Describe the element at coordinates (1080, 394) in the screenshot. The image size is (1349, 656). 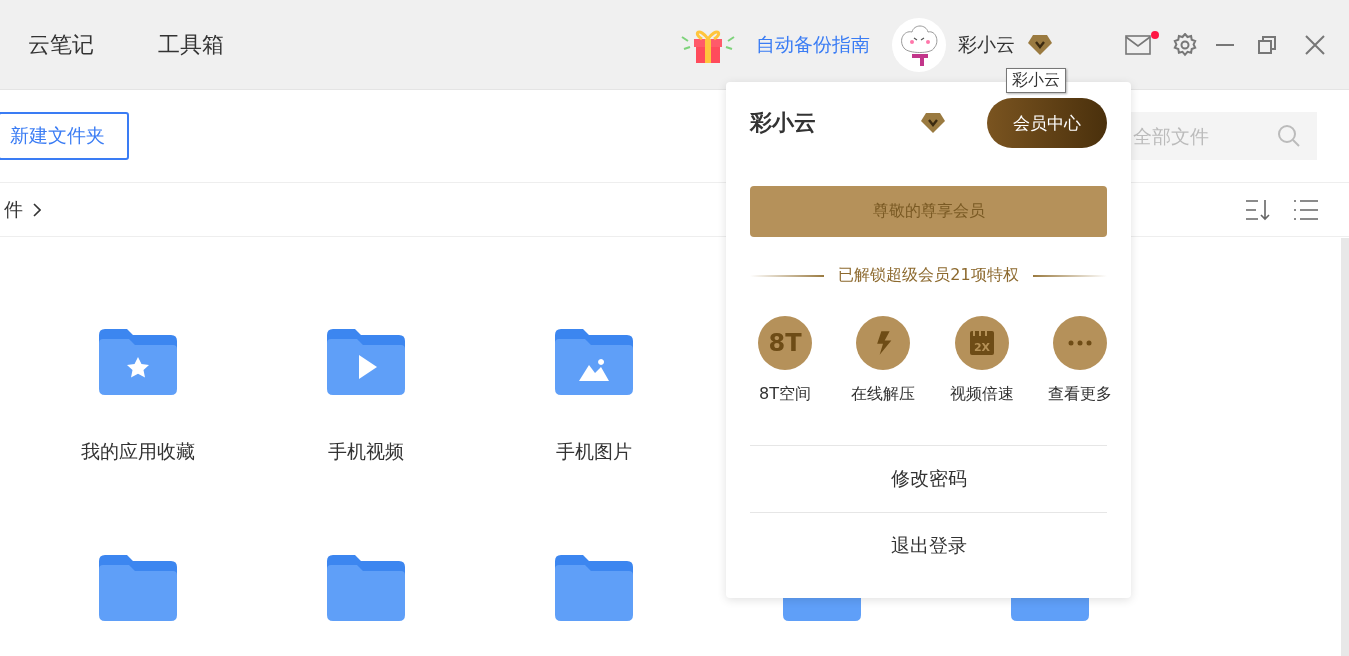
I see `feature-label: 查看更多` at that location.